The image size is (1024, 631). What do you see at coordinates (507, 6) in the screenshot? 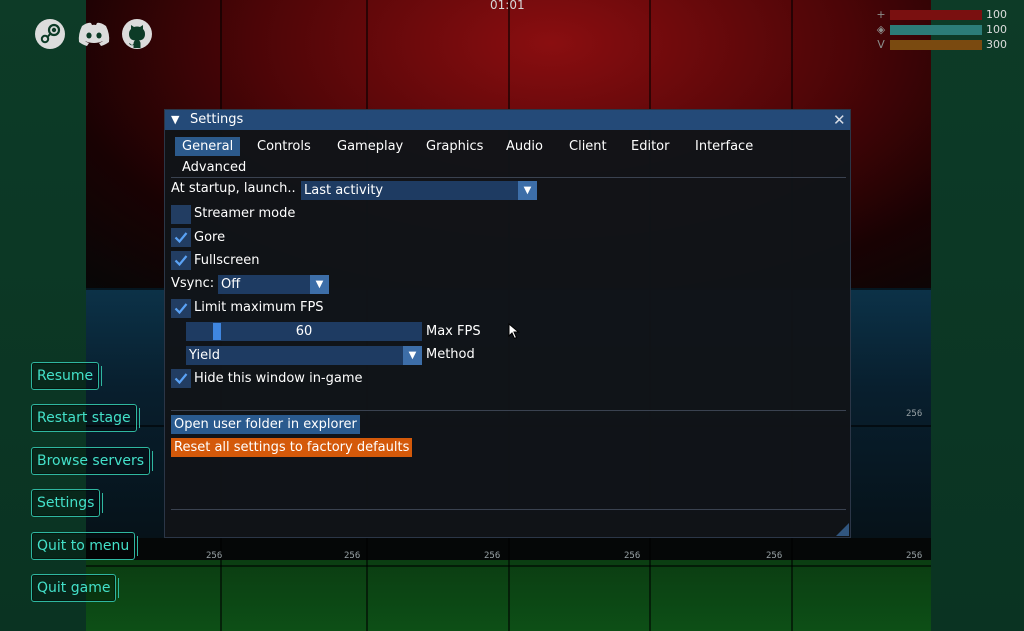
I see `game-timer: 01:01` at bounding box center [507, 6].